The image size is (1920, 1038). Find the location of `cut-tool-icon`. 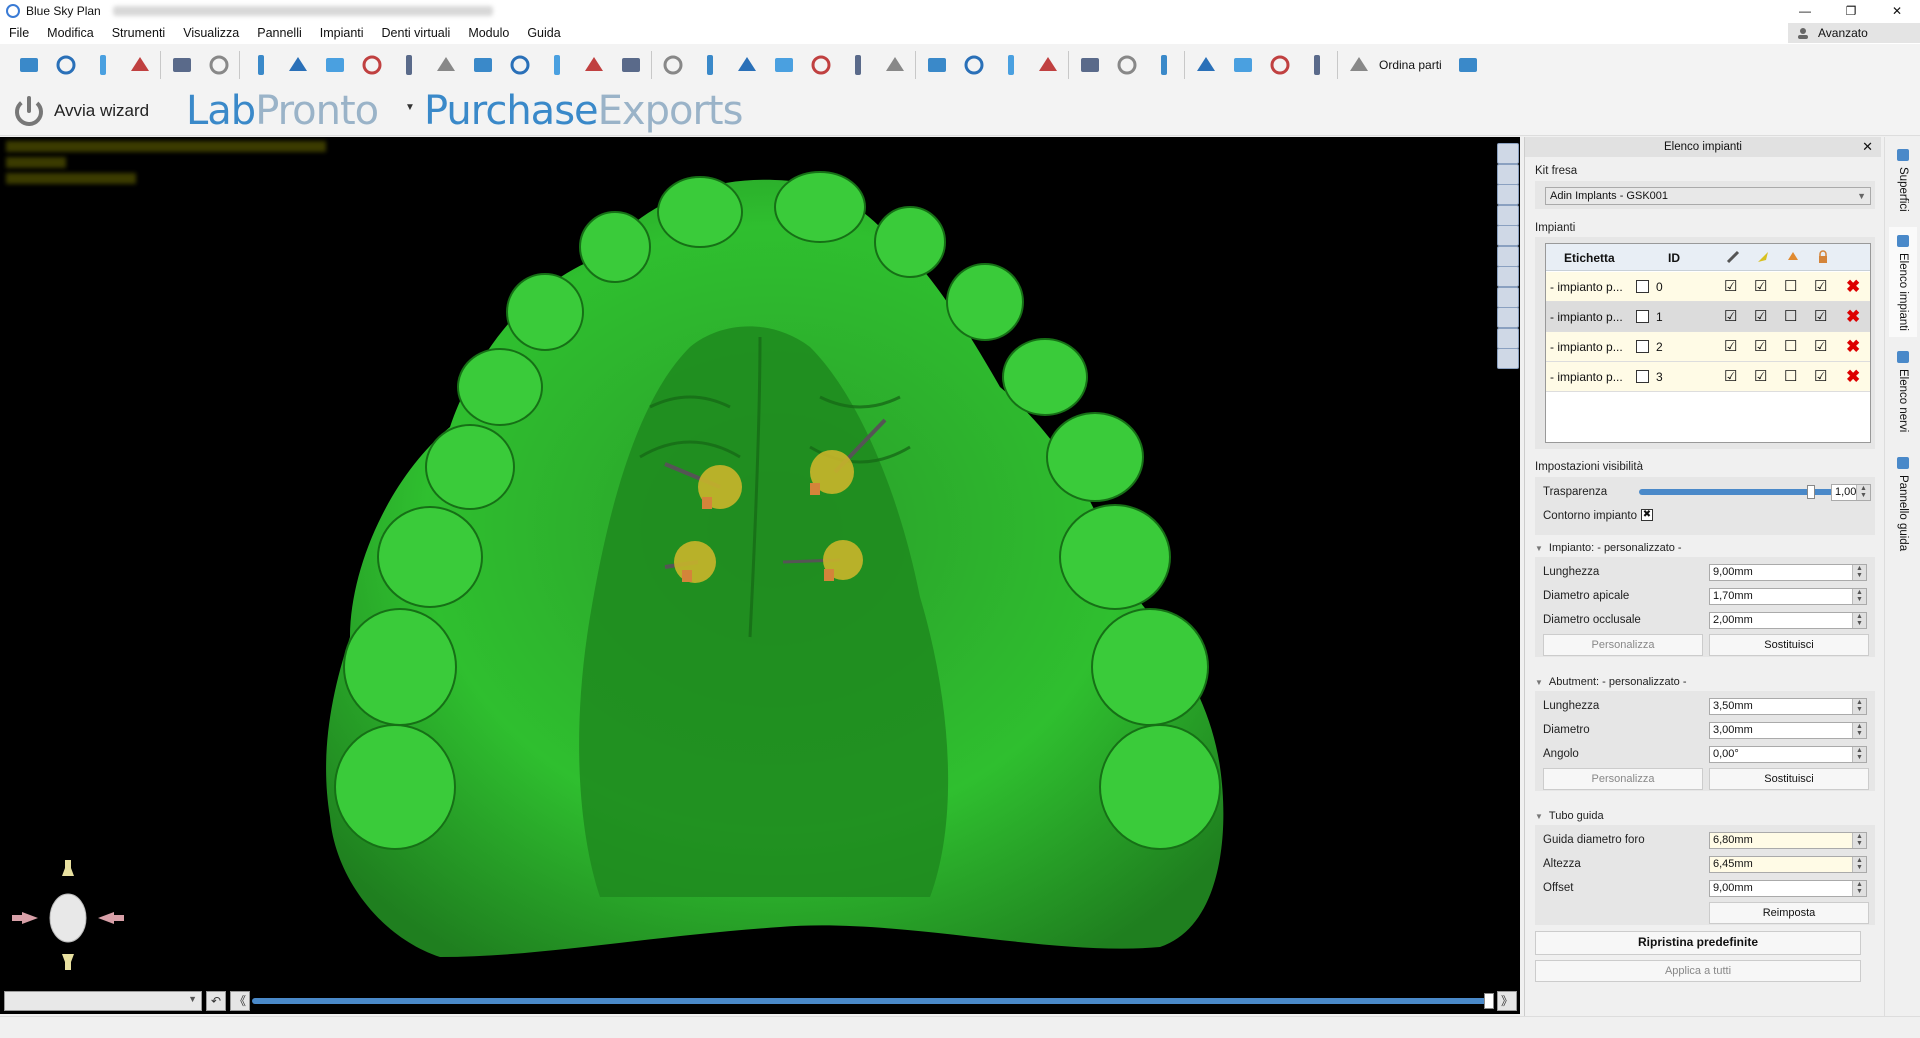

cut-tool-icon is located at coordinates (1508, 174).